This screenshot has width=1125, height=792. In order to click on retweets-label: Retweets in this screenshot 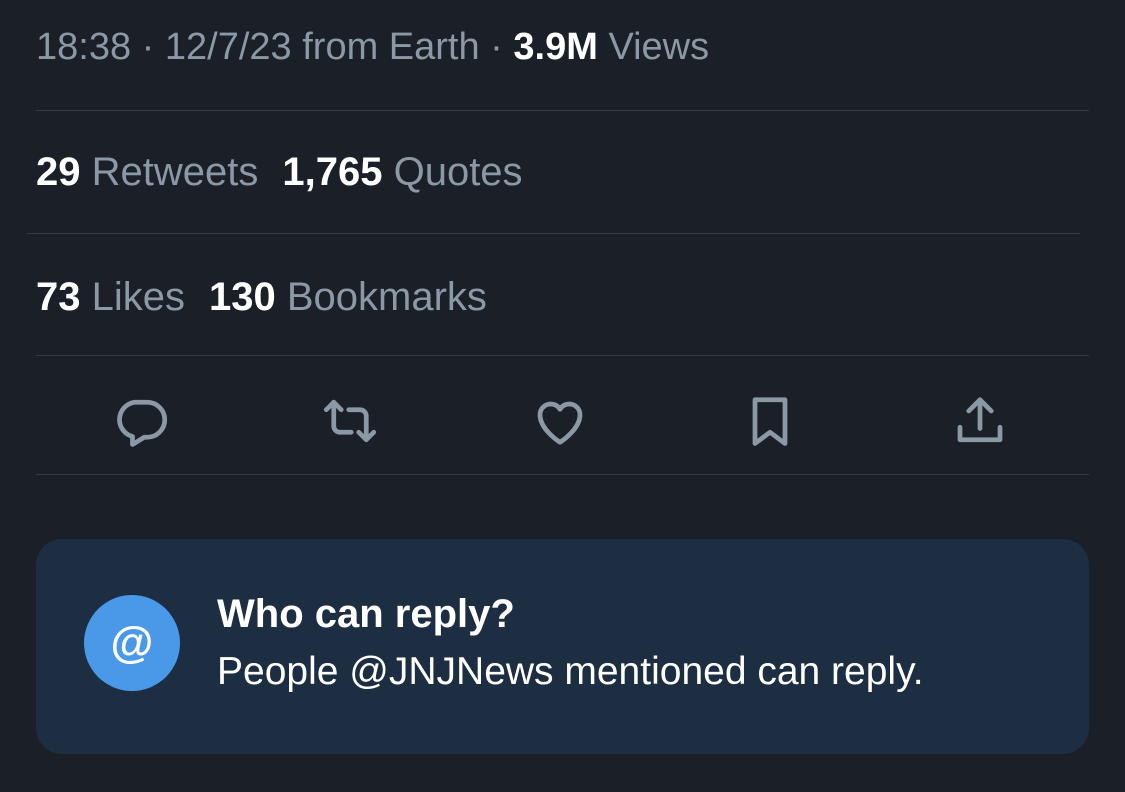, I will do `click(169, 172)`.